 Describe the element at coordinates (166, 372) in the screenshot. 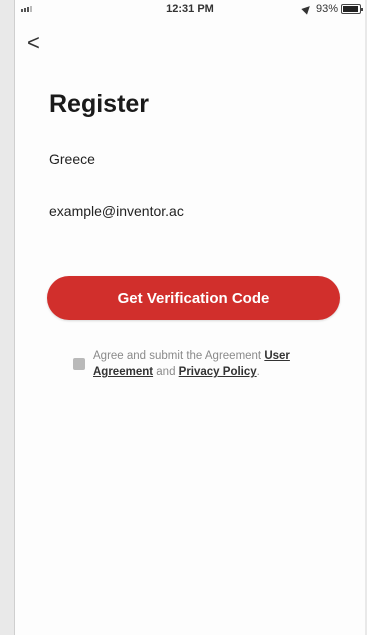

I see `agreement-conjunction: and` at that location.